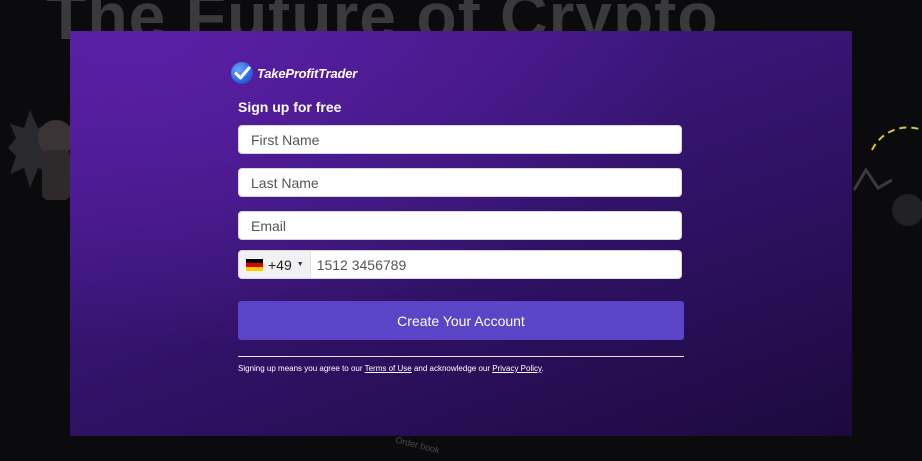  I want to click on form-heading: Sign up for free, so click(290, 107).